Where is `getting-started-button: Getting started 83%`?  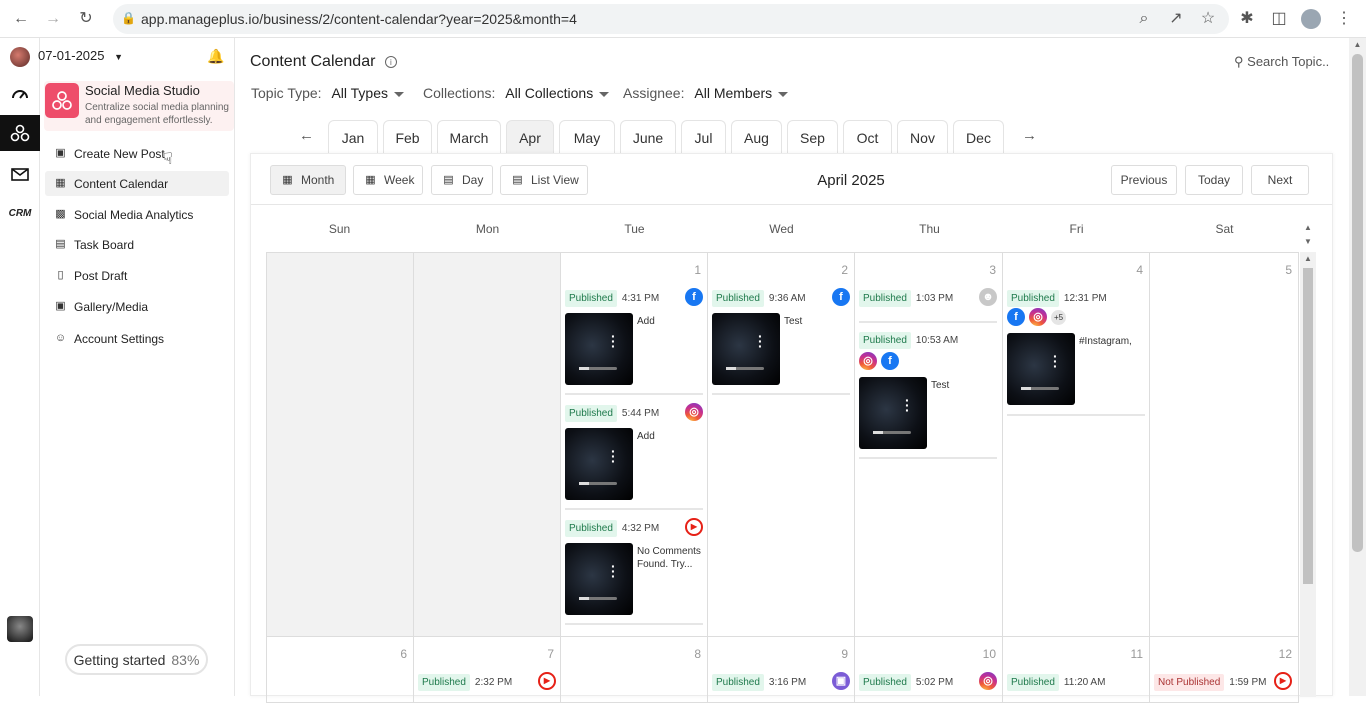 getting-started-button: Getting started 83% is located at coordinates (136, 659).